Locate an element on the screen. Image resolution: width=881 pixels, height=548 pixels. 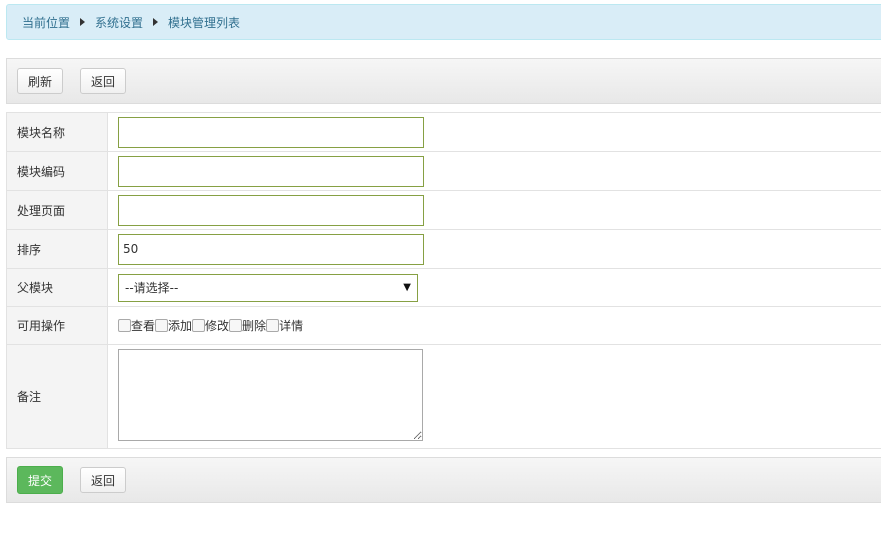
breadcrumb-system-settings: 系统设置 is located at coordinates (119, 22).